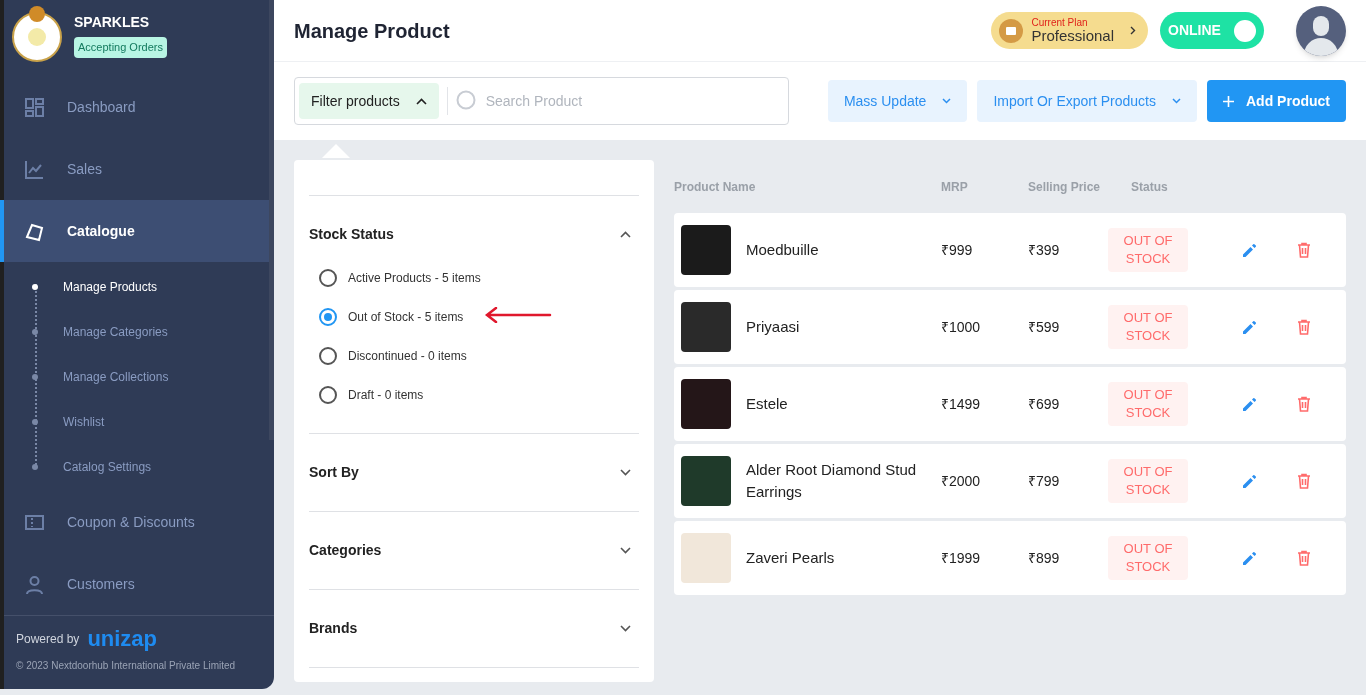 Image resolution: width=1366 pixels, height=695 pixels. What do you see at coordinates (961, 404) in the screenshot?
I see `mrp-value: ₹1499` at bounding box center [961, 404].